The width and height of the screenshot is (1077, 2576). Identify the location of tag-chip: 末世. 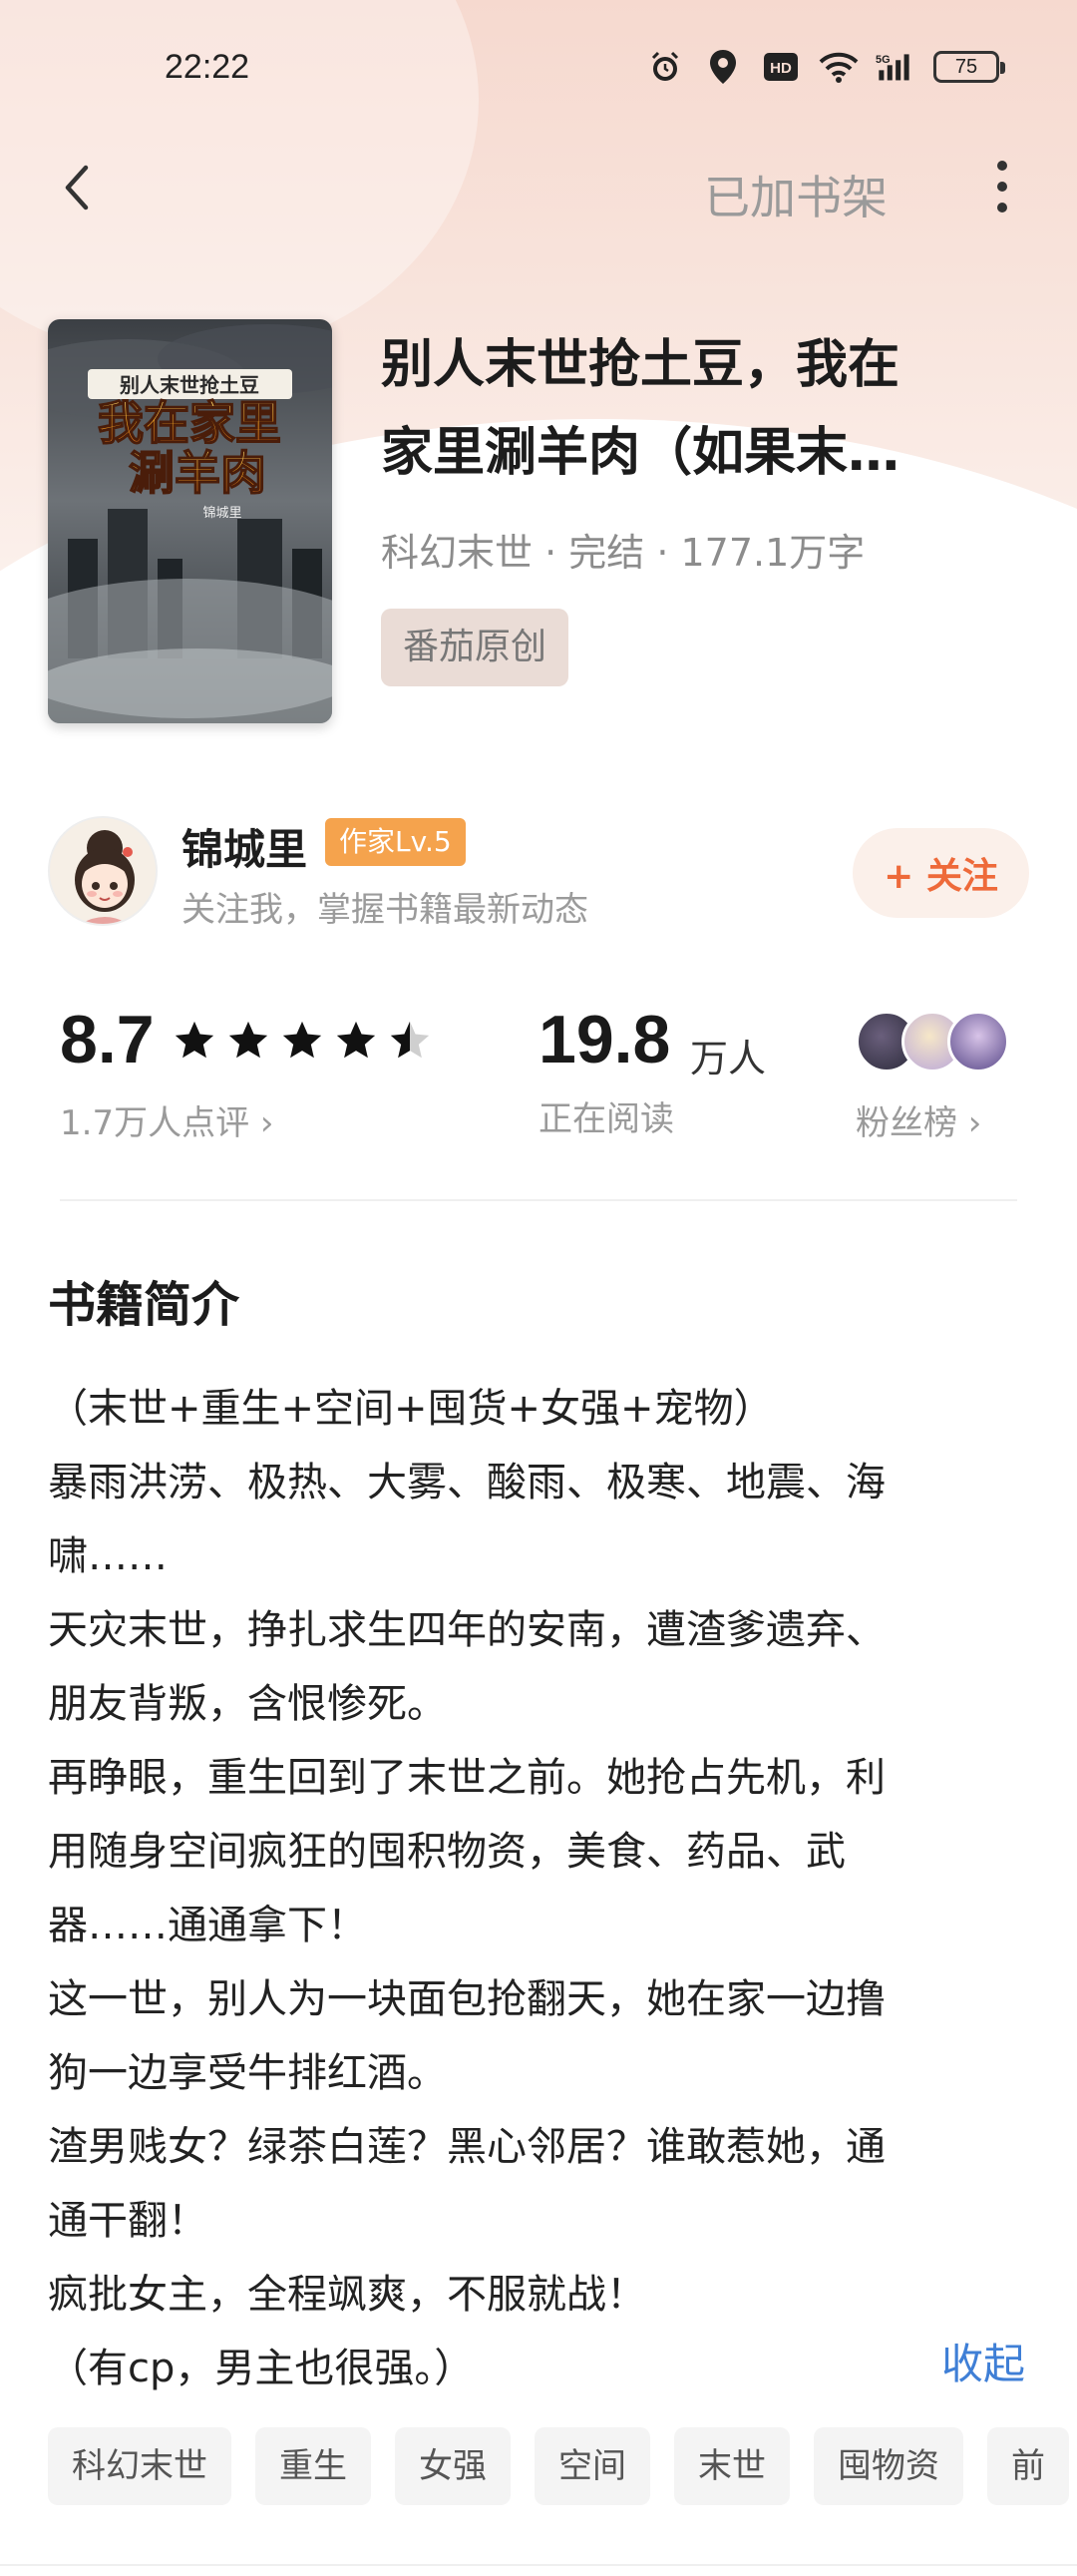
(732, 2466).